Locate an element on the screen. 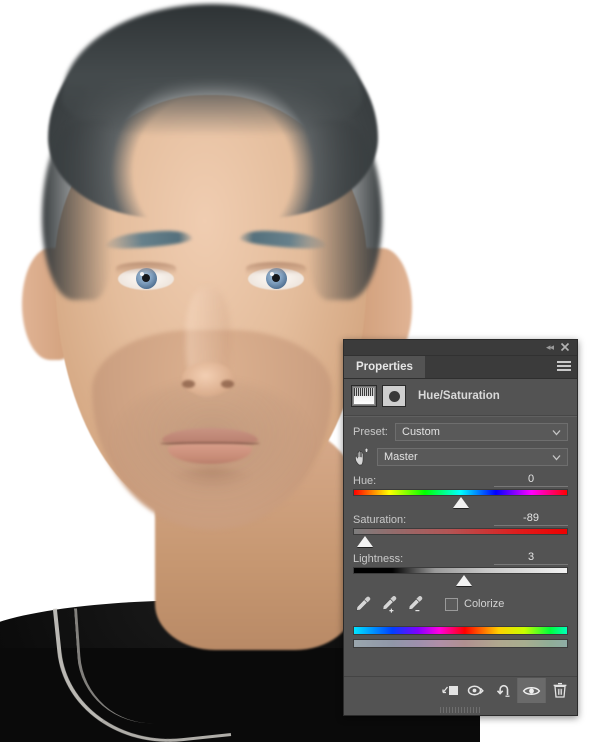  tab-properties: Properties is located at coordinates (384, 367).